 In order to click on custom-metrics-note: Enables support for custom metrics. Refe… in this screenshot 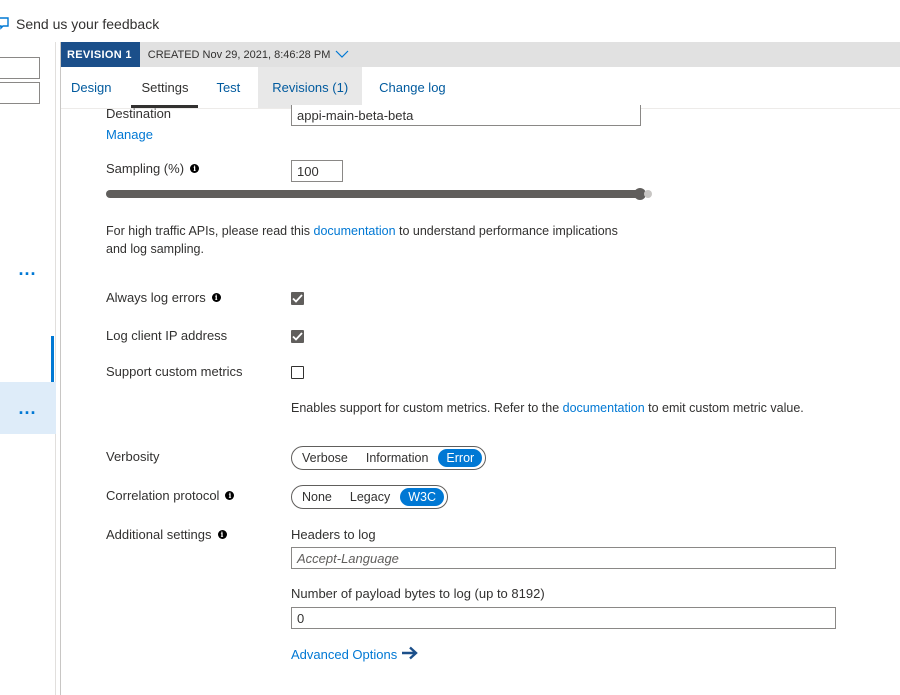, I will do `click(591, 408)`.